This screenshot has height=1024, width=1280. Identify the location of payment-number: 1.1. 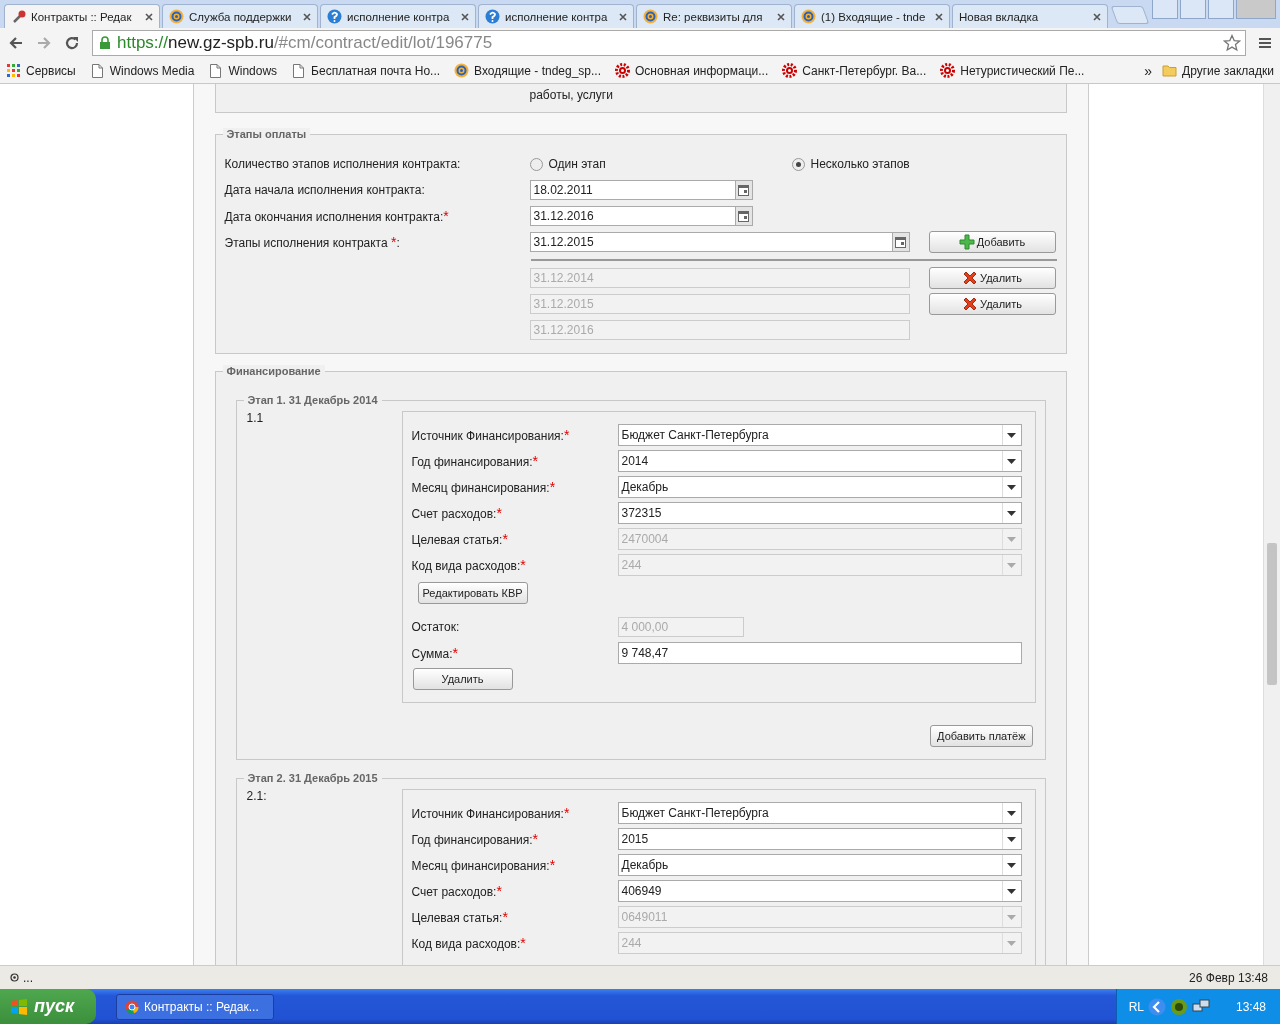
(255, 419).